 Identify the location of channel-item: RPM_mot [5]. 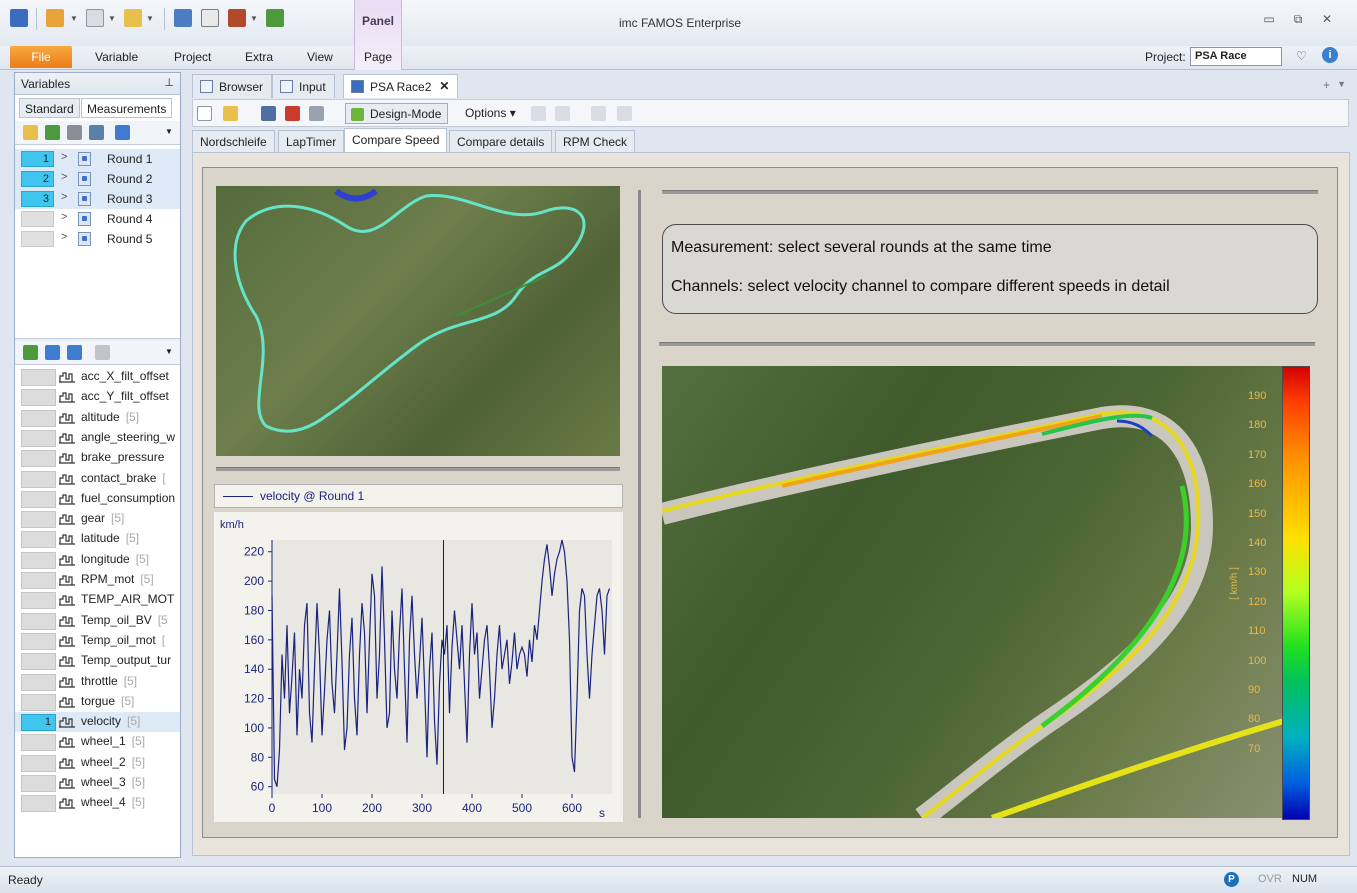
(97, 580).